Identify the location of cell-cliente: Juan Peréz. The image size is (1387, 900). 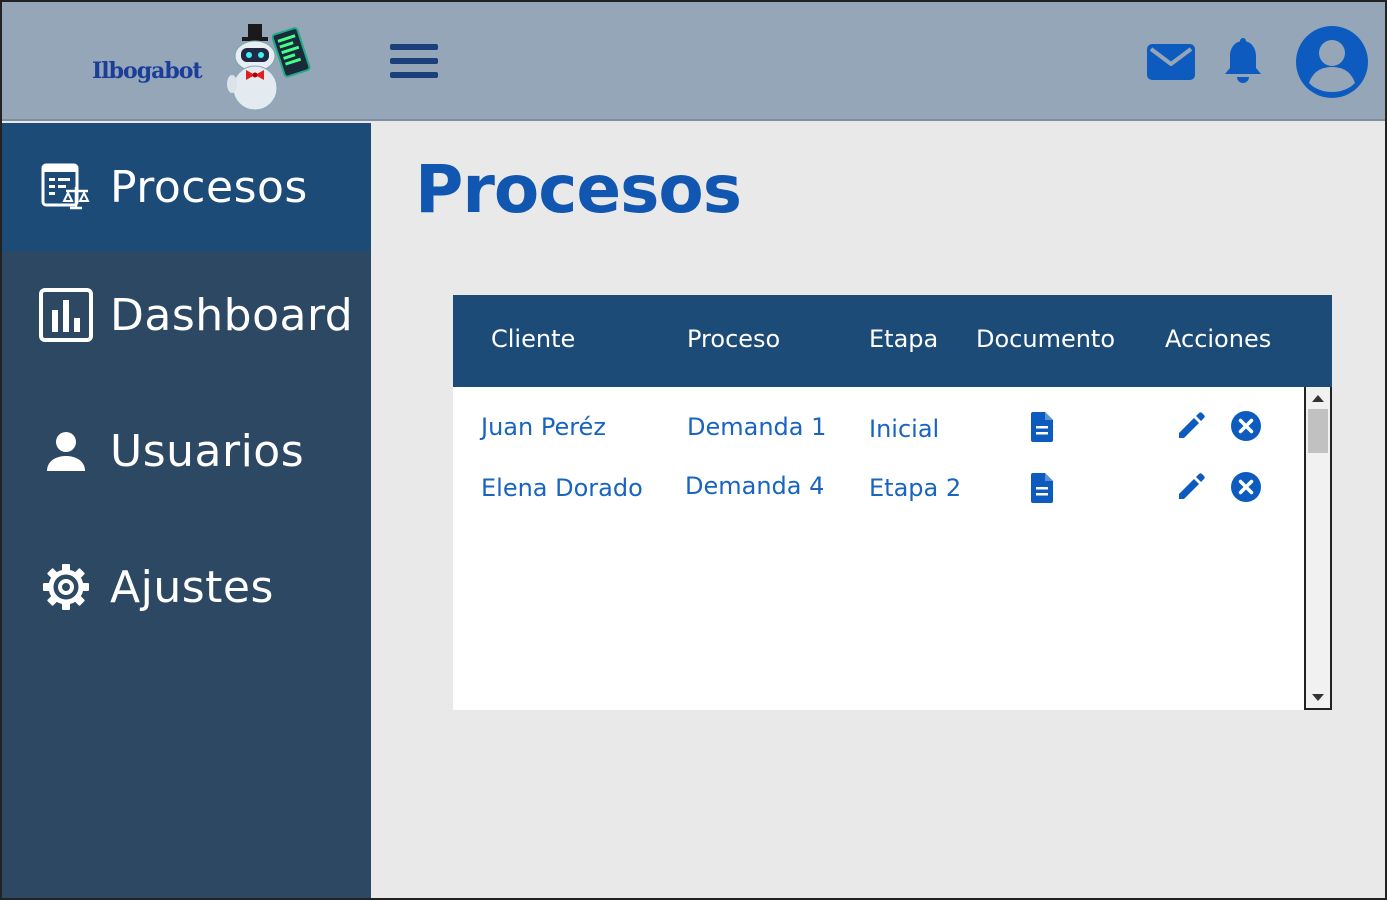
(543, 427).